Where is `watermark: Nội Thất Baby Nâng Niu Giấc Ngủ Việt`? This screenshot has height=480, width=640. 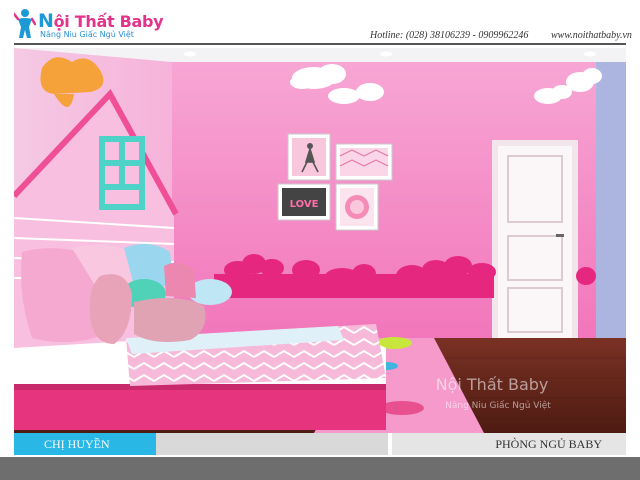 watermark: Nội Thất Baby Nâng Niu Giấc Ngủ Việt is located at coordinates (494, 393).